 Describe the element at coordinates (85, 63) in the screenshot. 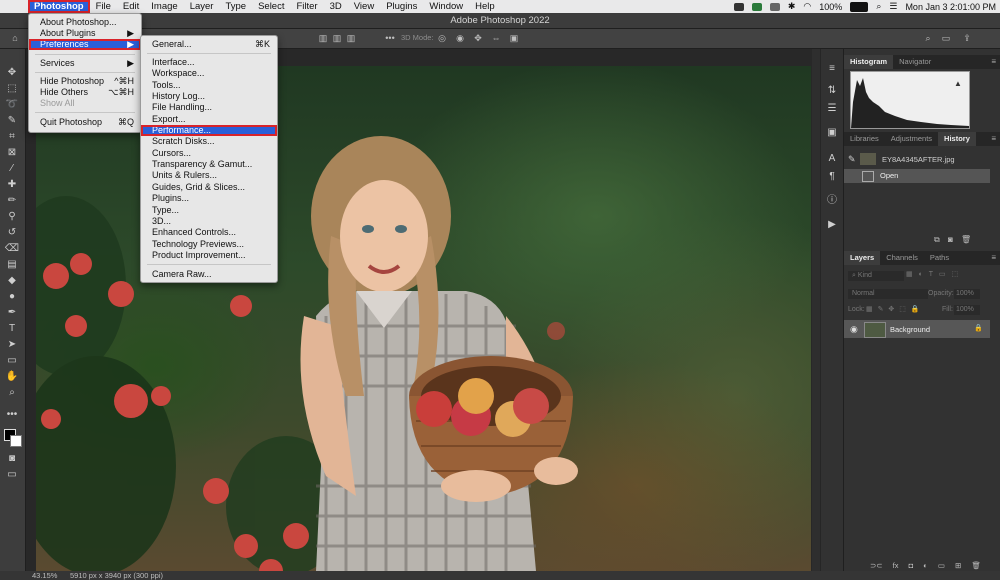

I see `menu-item-services: Services ▶` at that location.